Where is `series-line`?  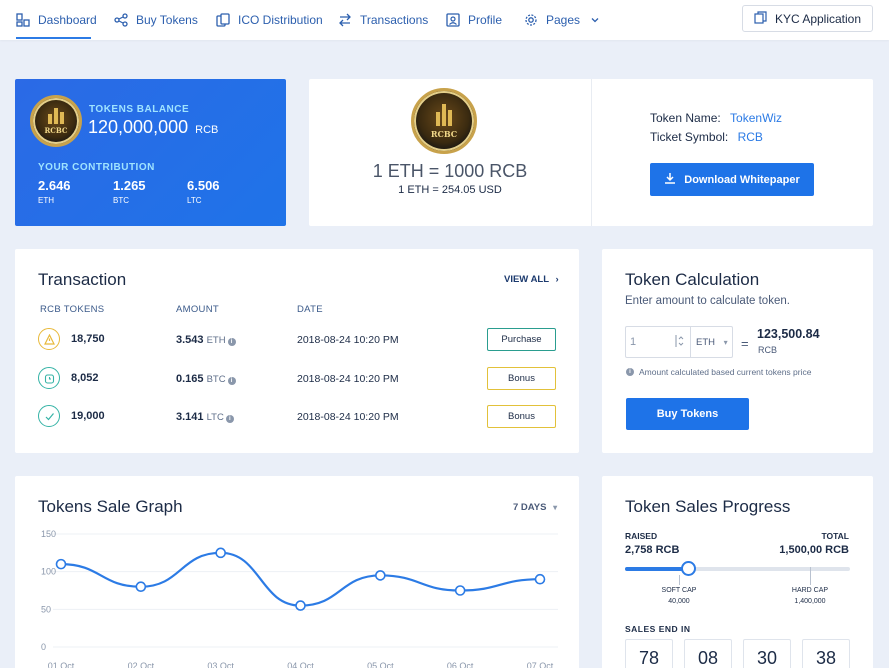 series-line is located at coordinates (300, 579).